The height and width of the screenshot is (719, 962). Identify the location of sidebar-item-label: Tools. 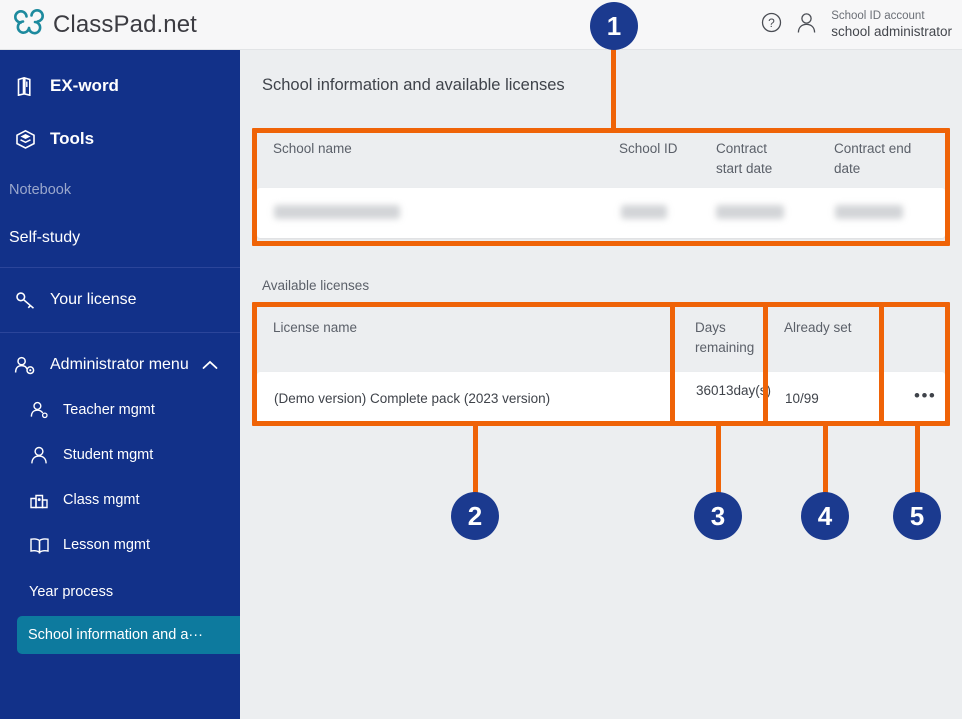
(72, 138).